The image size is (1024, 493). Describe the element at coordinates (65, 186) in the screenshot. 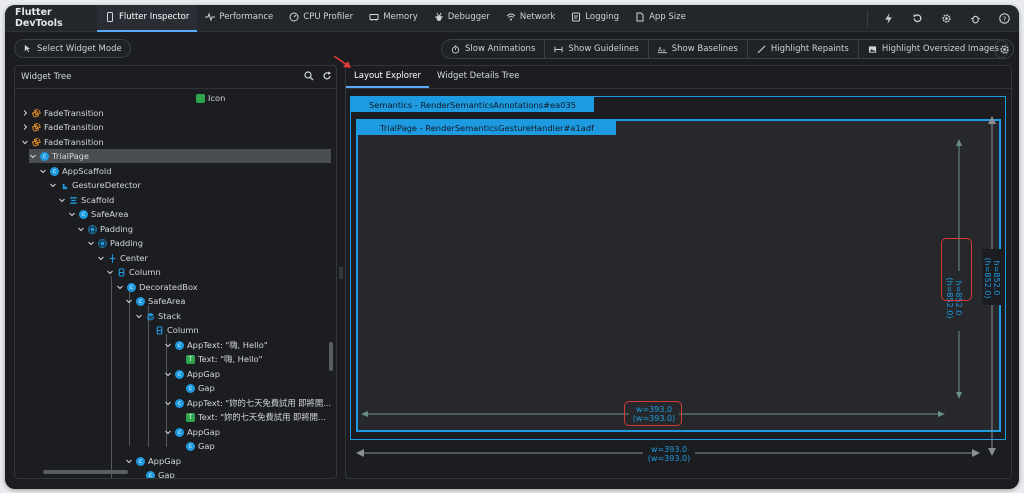

I see `gesture-icon` at that location.